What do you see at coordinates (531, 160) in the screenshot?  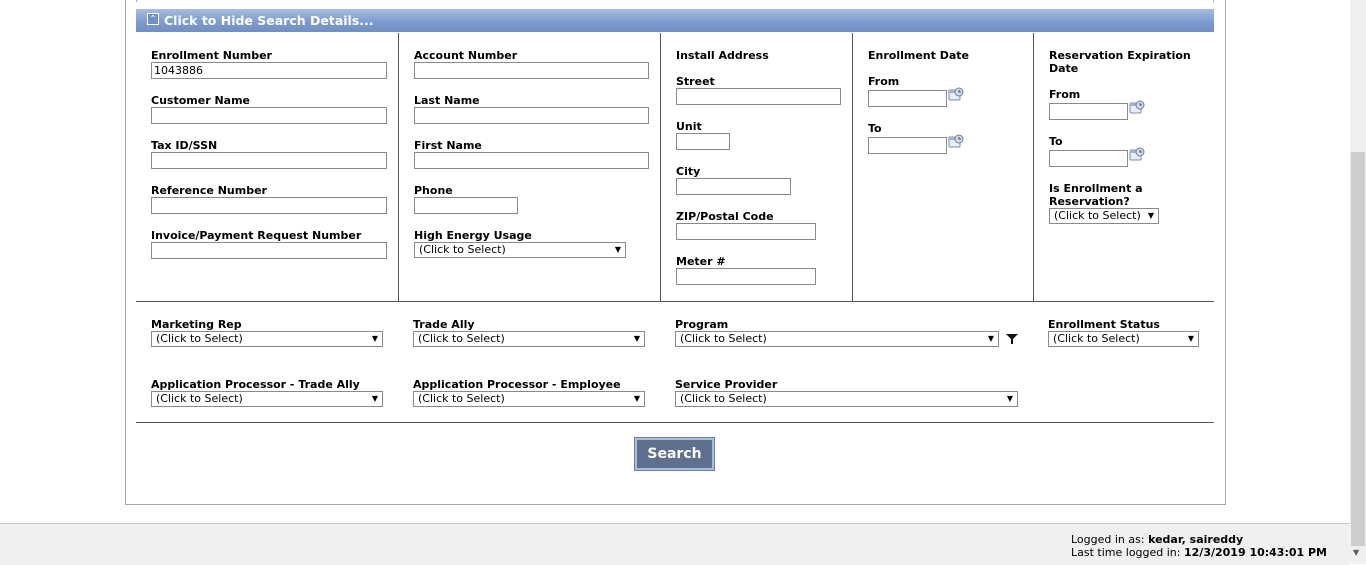 I see `first-name-input` at bounding box center [531, 160].